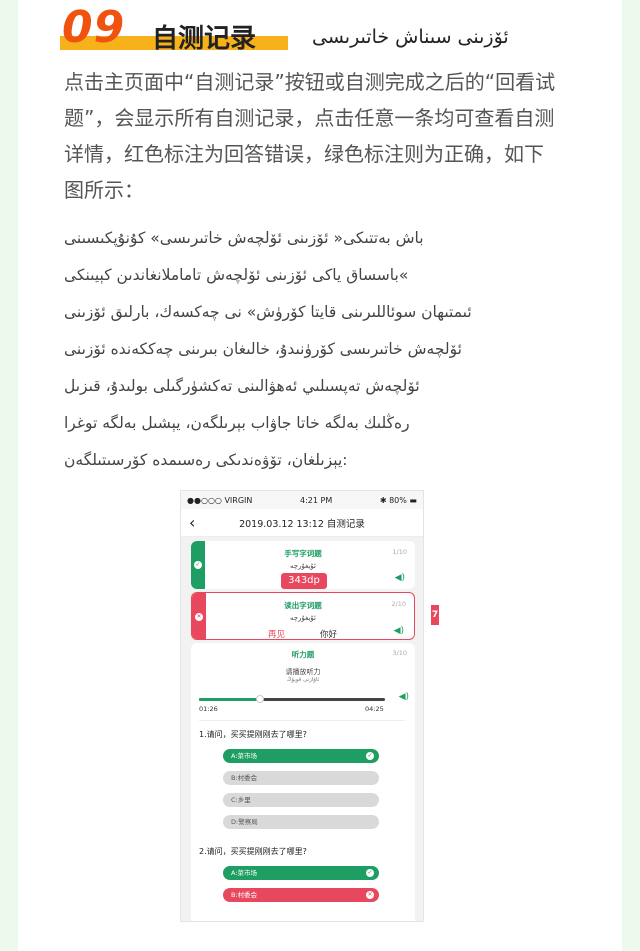 Image resolution: width=640 pixels, height=951 pixels. What do you see at coordinates (192, 522) in the screenshot?
I see `back-chevron-icon: ‹` at bounding box center [192, 522].